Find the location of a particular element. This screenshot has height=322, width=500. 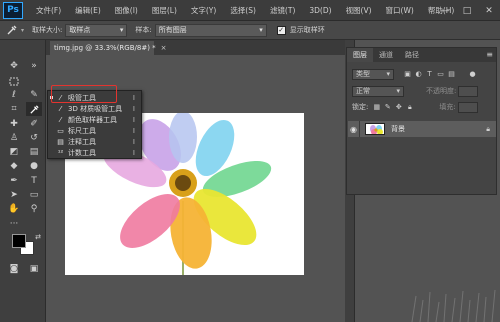

chevron-down-icon: ▾ is located at coordinates (121, 30).